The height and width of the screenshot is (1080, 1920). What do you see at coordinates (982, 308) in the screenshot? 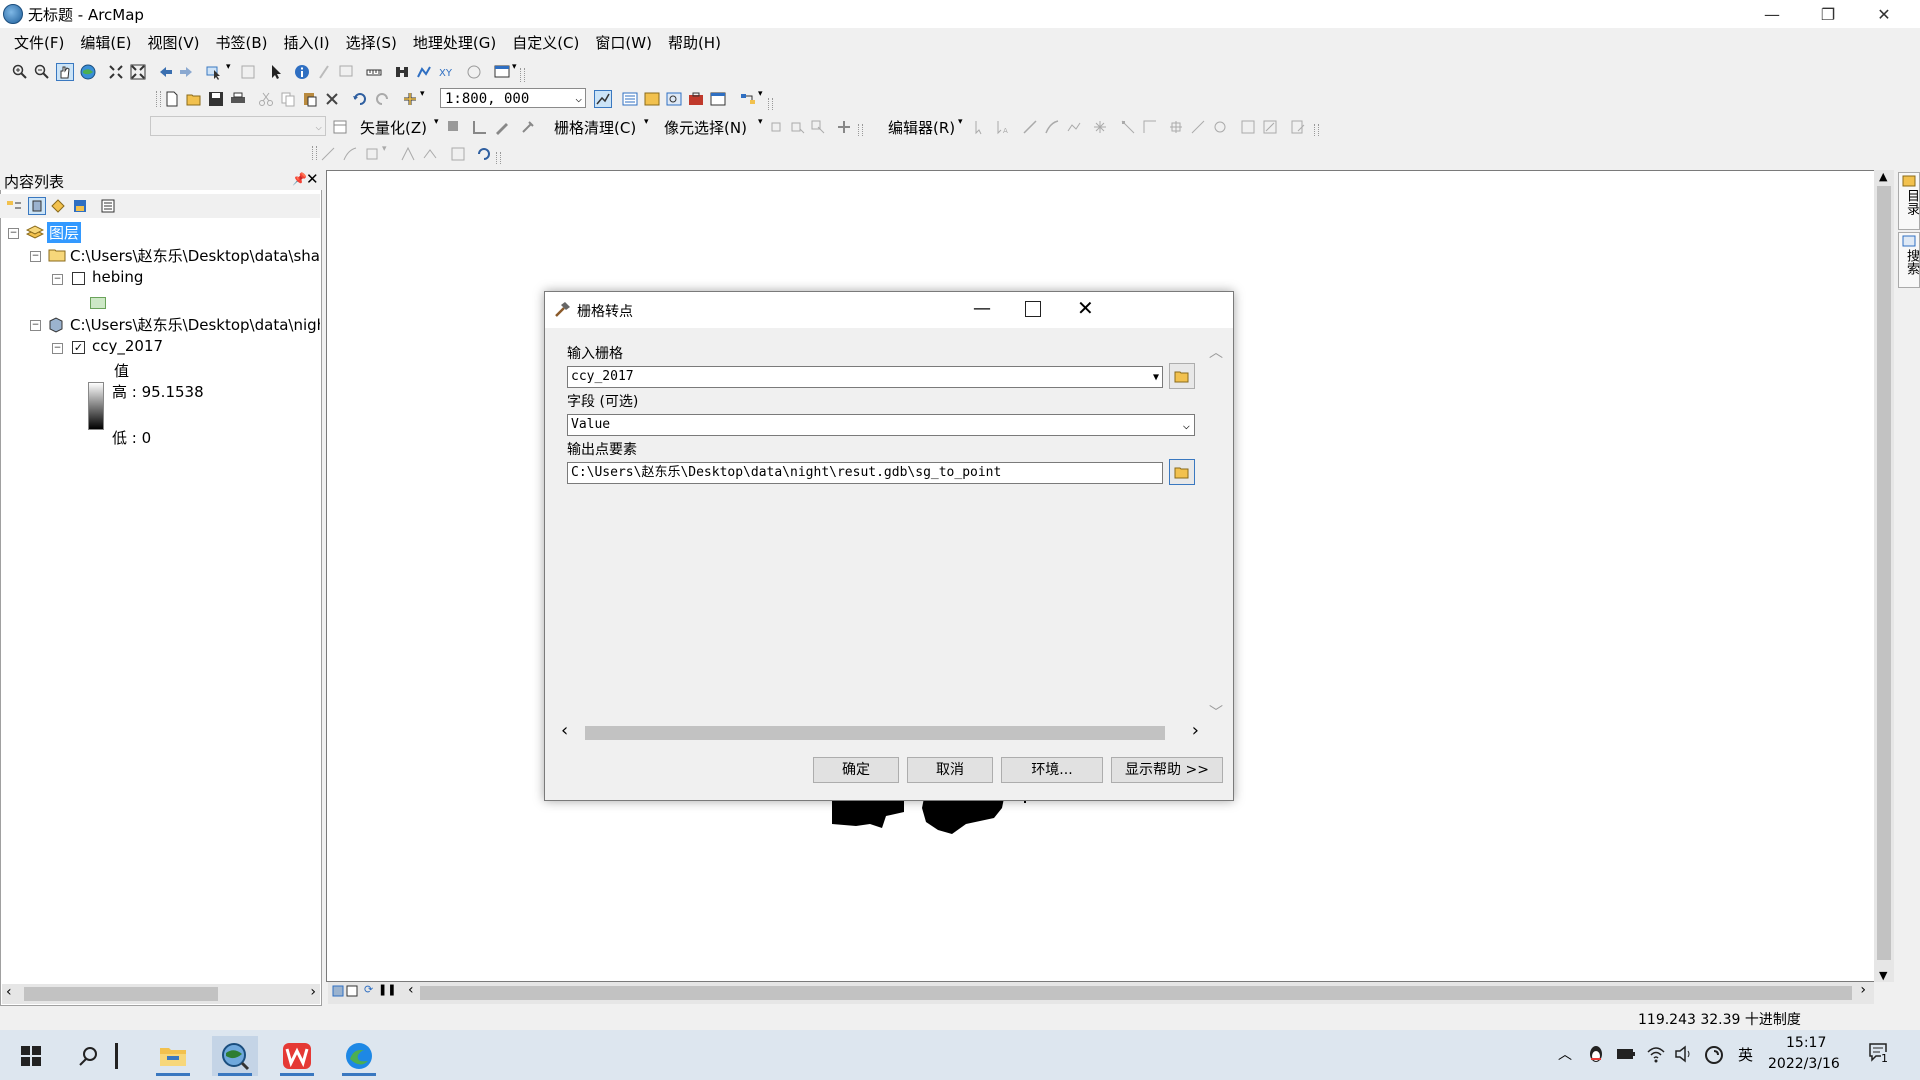
I see `dialog-minimize-button: —` at bounding box center [982, 308].